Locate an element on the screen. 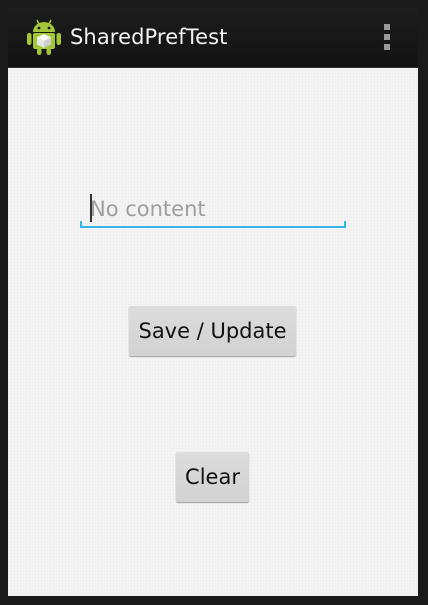  android-robot-icon is located at coordinates (44, 37).